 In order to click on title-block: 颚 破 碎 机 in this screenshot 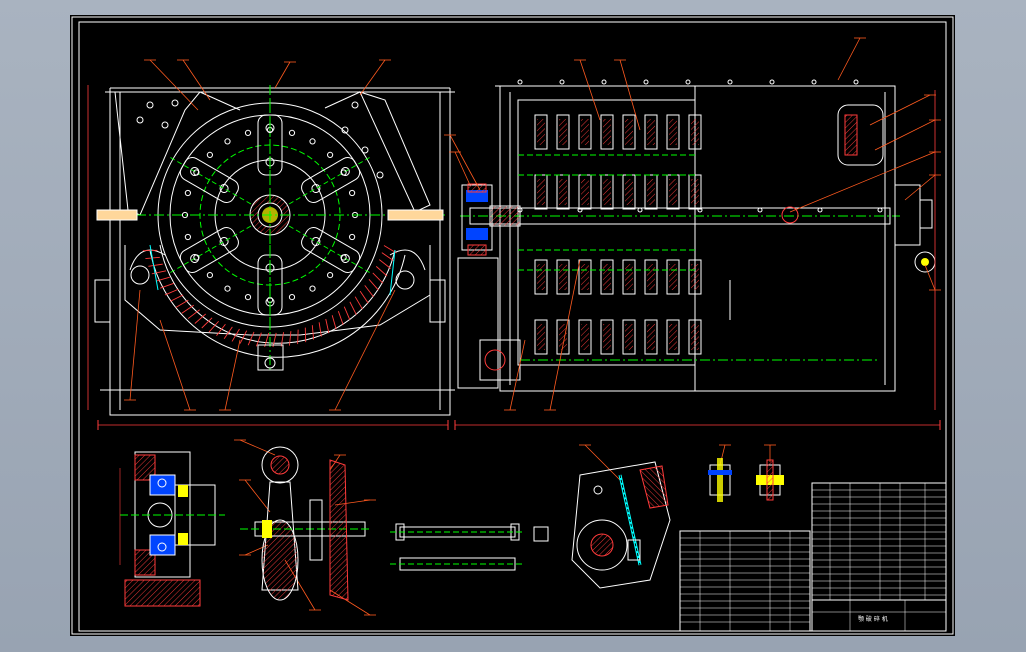, I will do `click(873, 619)`.